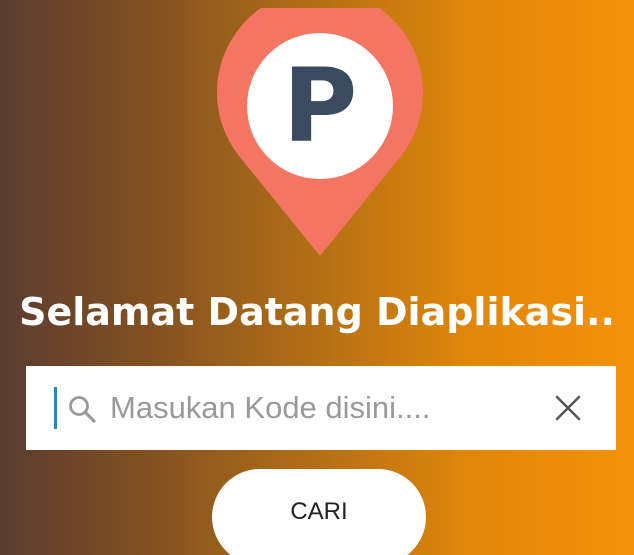 The height and width of the screenshot is (555, 634). I want to click on close-icon, so click(568, 408).